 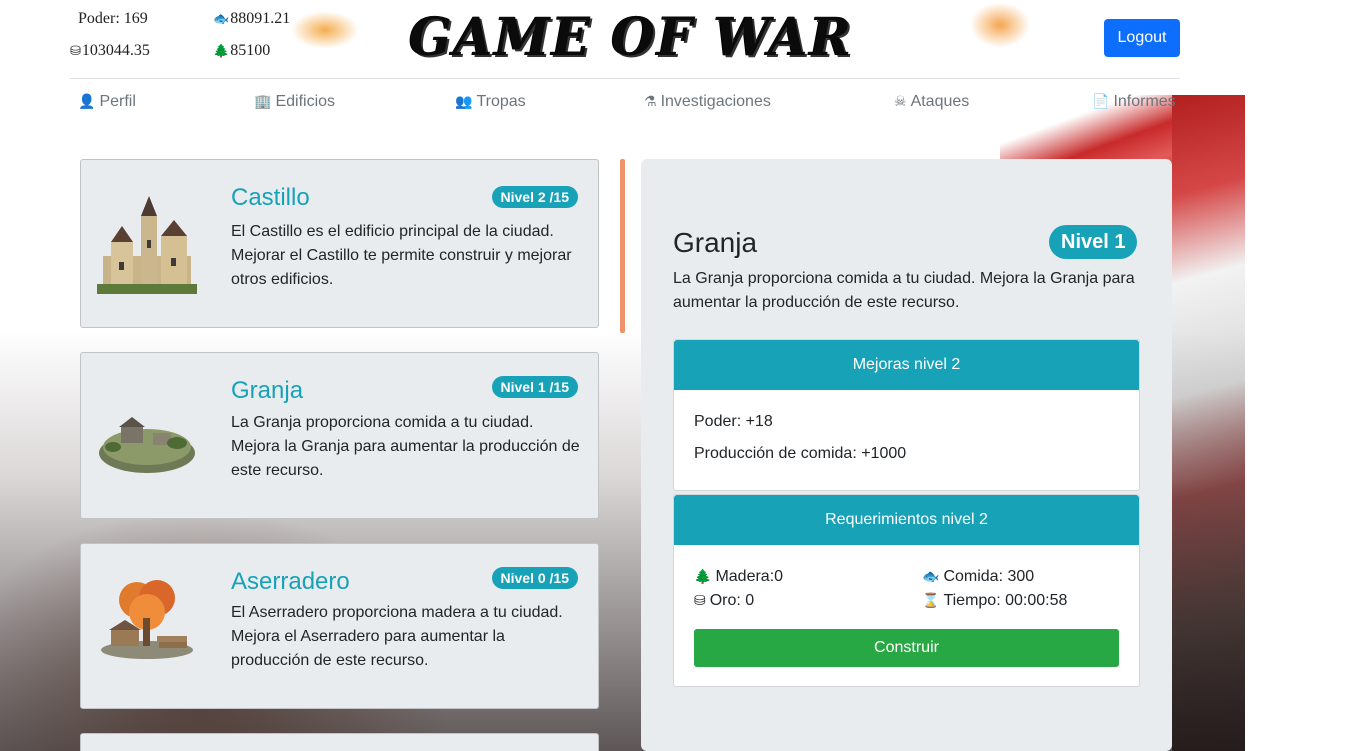 What do you see at coordinates (147, 445) in the screenshot?
I see `farm-icon` at bounding box center [147, 445].